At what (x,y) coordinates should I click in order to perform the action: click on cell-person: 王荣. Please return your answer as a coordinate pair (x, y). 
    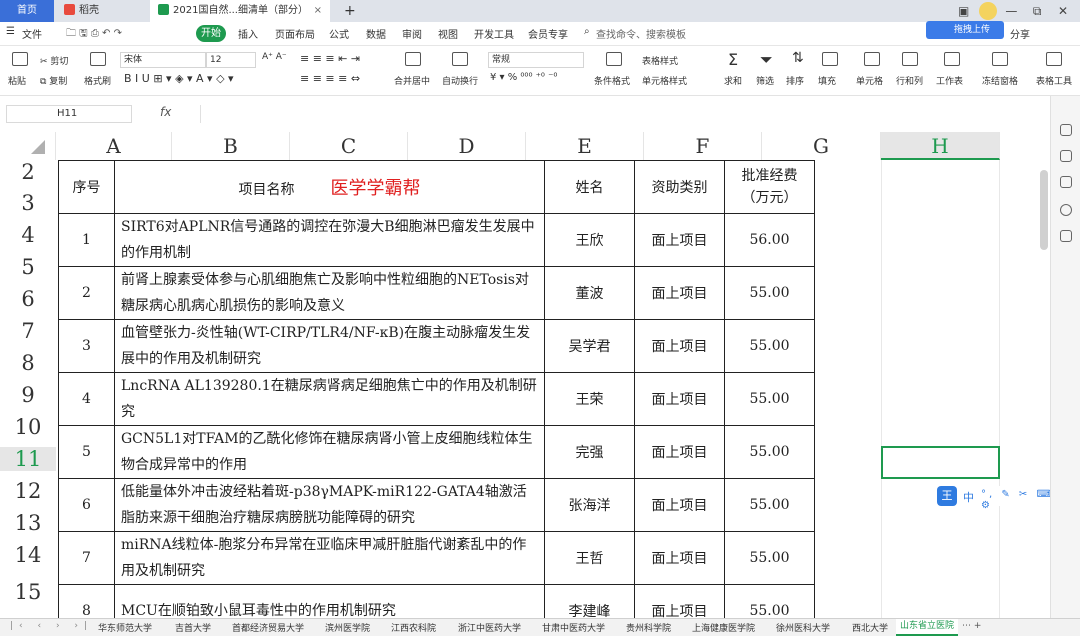
    Looking at the image, I should click on (589, 399).